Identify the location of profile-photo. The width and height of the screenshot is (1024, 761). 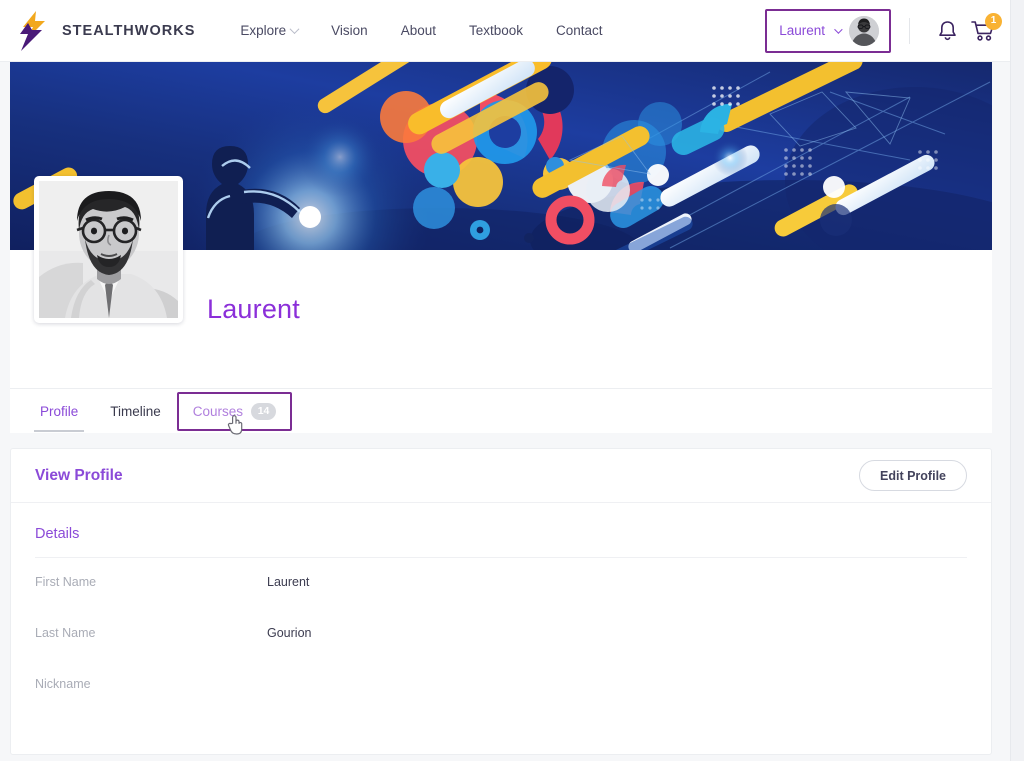
(108, 249).